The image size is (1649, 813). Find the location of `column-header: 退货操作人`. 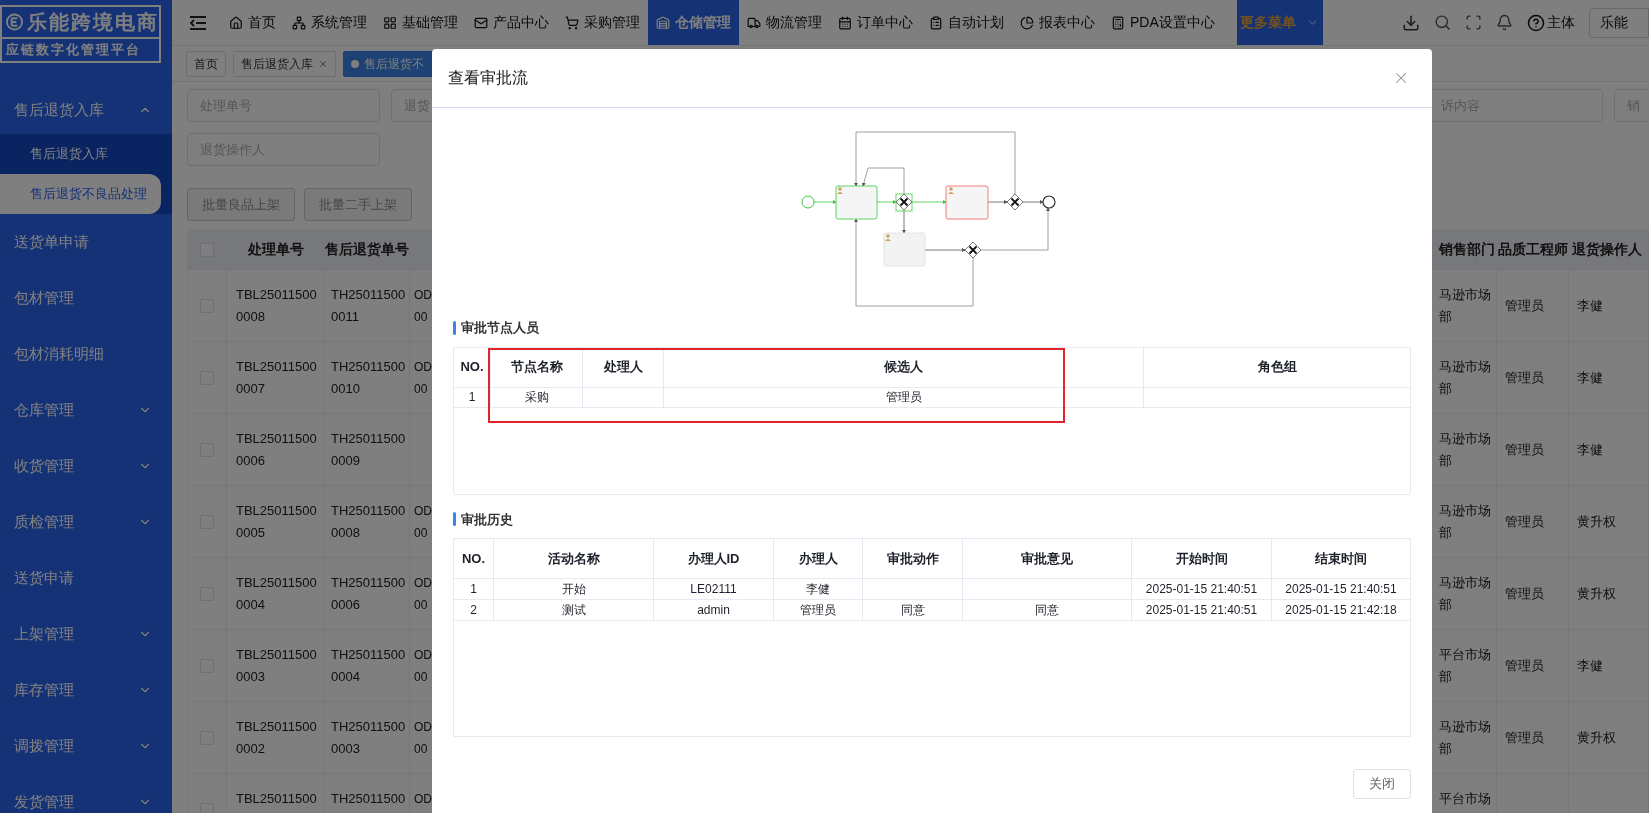

column-header: 退货操作人 is located at coordinates (1609, 250).